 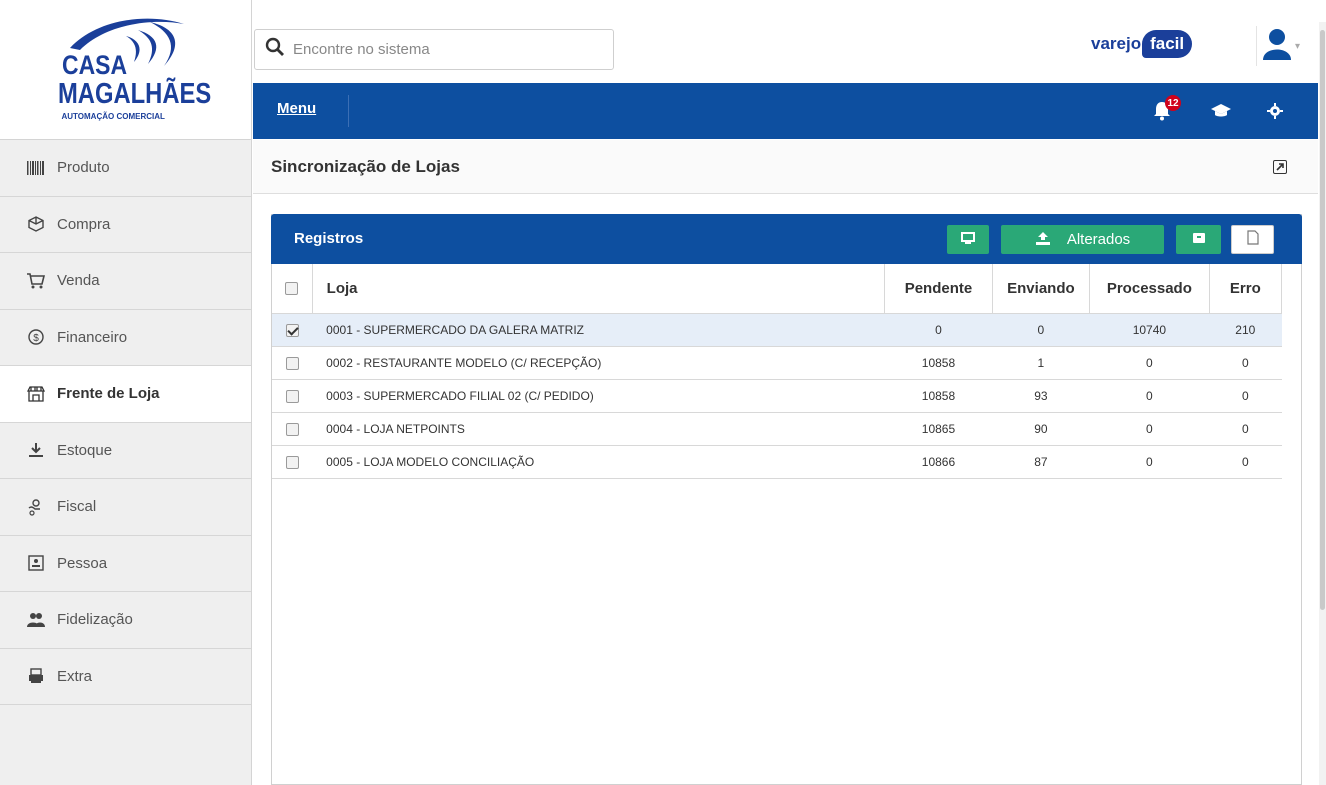 What do you see at coordinates (1041, 396) in the screenshot?
I see `cell-enviando: 93` at bounding box center [1041, 396].